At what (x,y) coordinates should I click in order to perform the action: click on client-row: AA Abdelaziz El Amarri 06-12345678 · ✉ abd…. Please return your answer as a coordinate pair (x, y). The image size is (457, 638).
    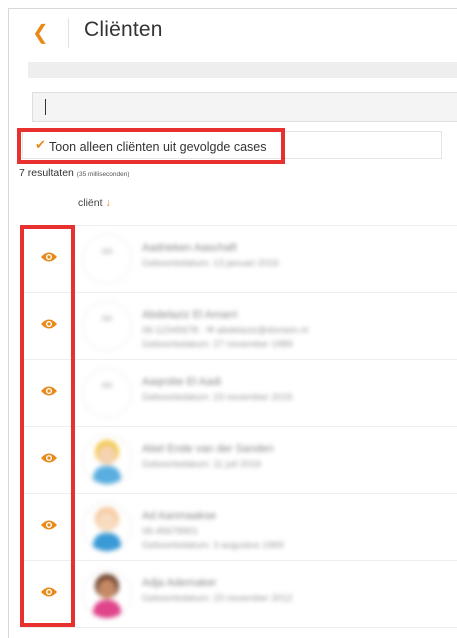
    Looking at the image, I should click on (238, 325).